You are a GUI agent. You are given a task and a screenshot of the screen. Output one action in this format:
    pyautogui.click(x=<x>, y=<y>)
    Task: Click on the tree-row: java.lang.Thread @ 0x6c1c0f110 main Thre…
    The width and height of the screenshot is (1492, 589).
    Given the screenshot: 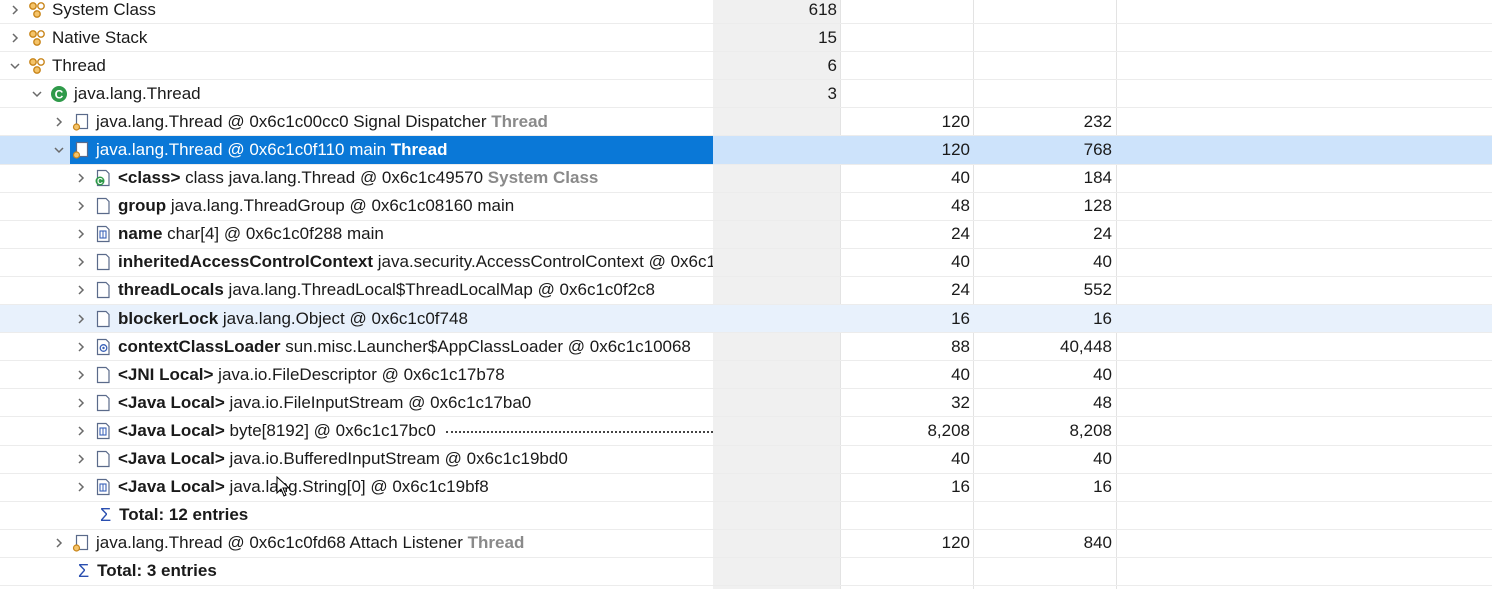 What is the action you would take?
    pyautogui.click(x=746, y=150)
    